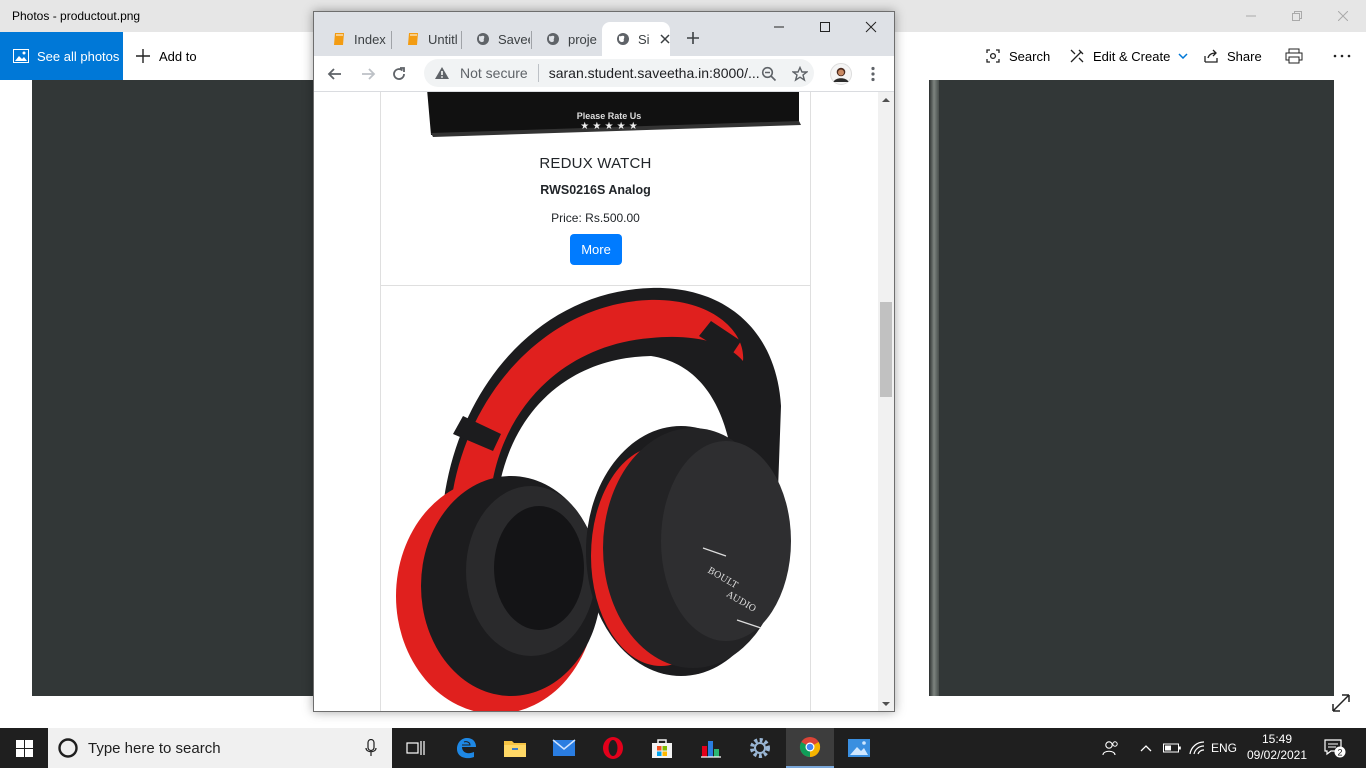  I want to click on chrome-tab: Index, so click(355, 39).